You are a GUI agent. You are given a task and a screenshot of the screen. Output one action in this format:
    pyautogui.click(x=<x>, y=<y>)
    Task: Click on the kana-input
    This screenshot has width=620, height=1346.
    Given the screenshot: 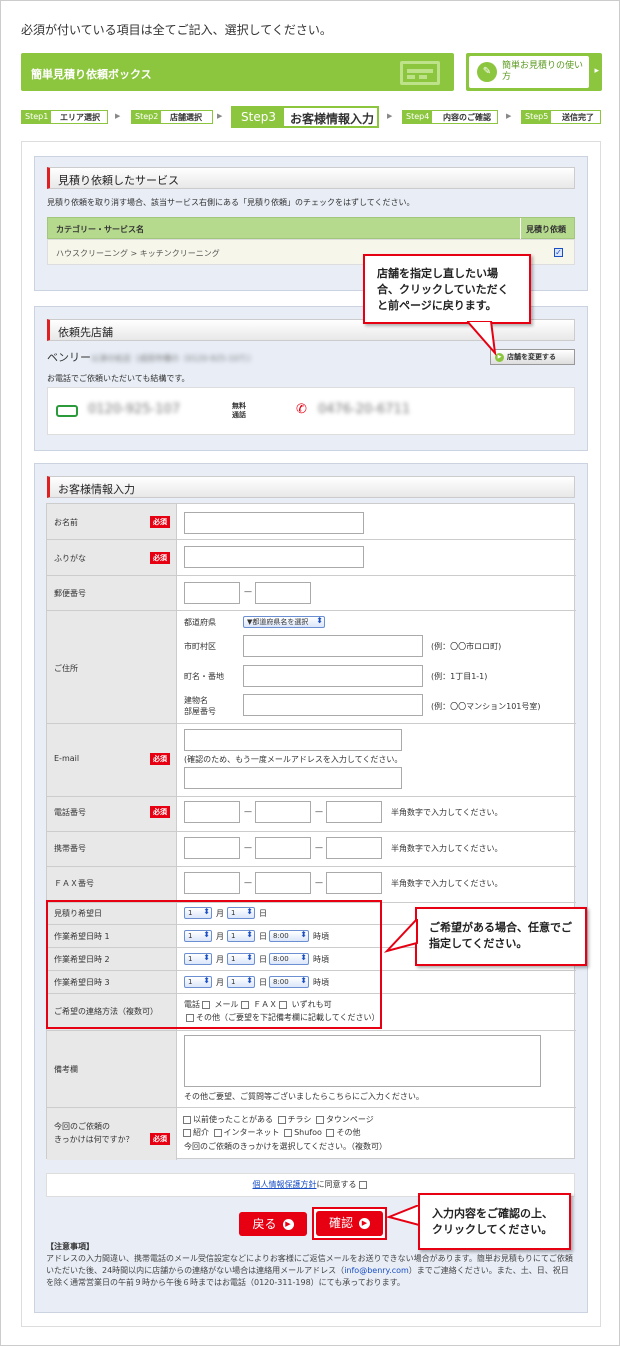 What is the action you would take?
    pyautogui.click(x=274, y=557)
    